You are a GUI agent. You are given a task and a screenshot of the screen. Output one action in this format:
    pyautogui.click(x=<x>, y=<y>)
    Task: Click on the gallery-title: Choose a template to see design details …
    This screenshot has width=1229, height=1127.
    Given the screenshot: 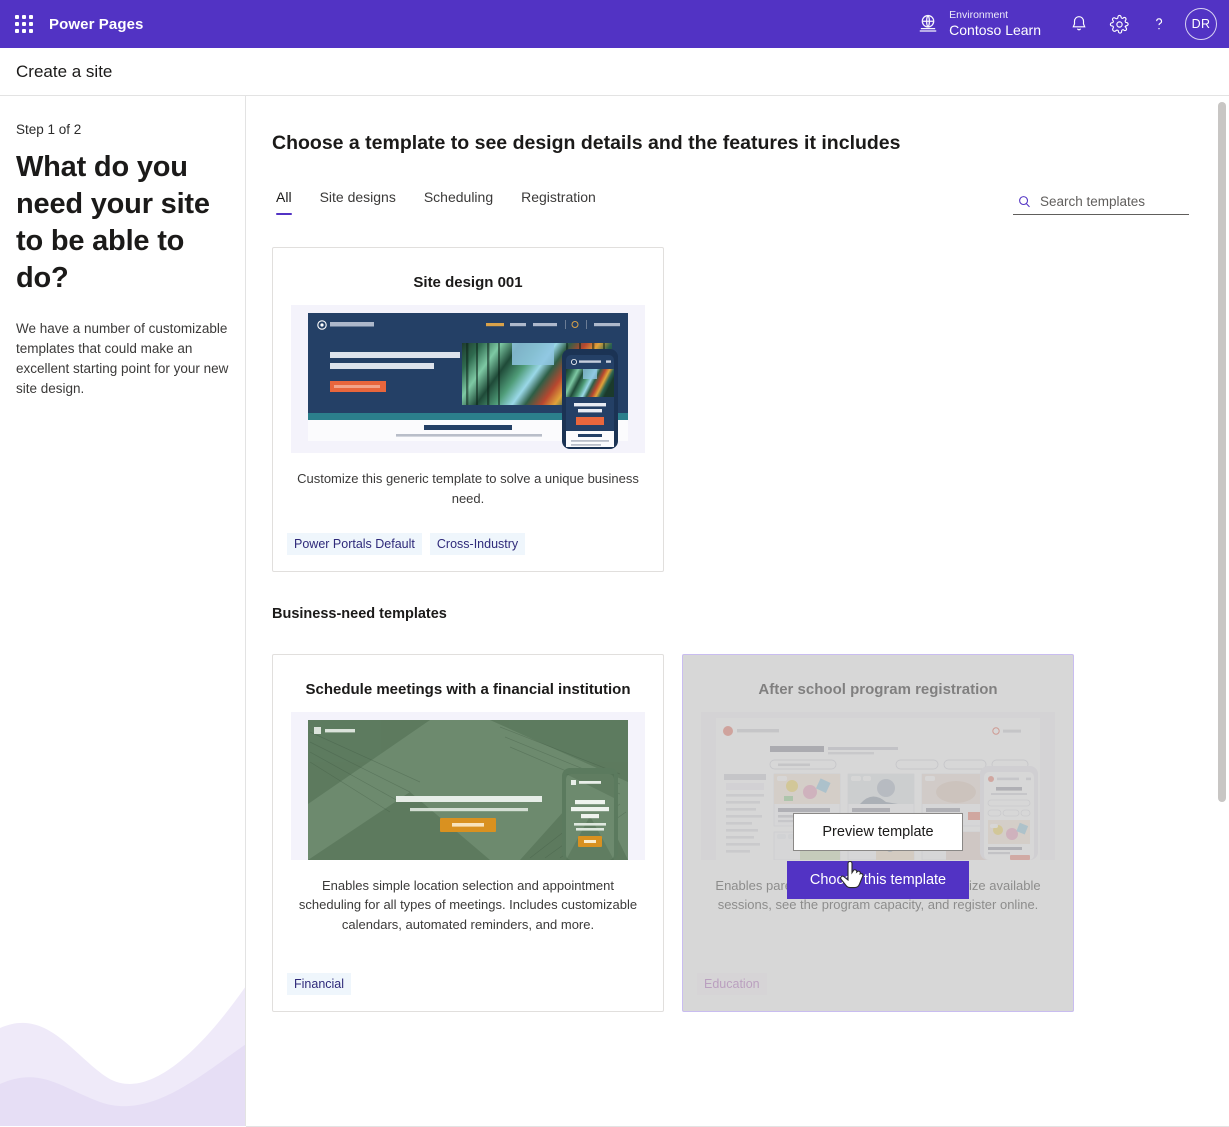 What is the action you would take?
    pyautogui.click(x=586, y=143)
    